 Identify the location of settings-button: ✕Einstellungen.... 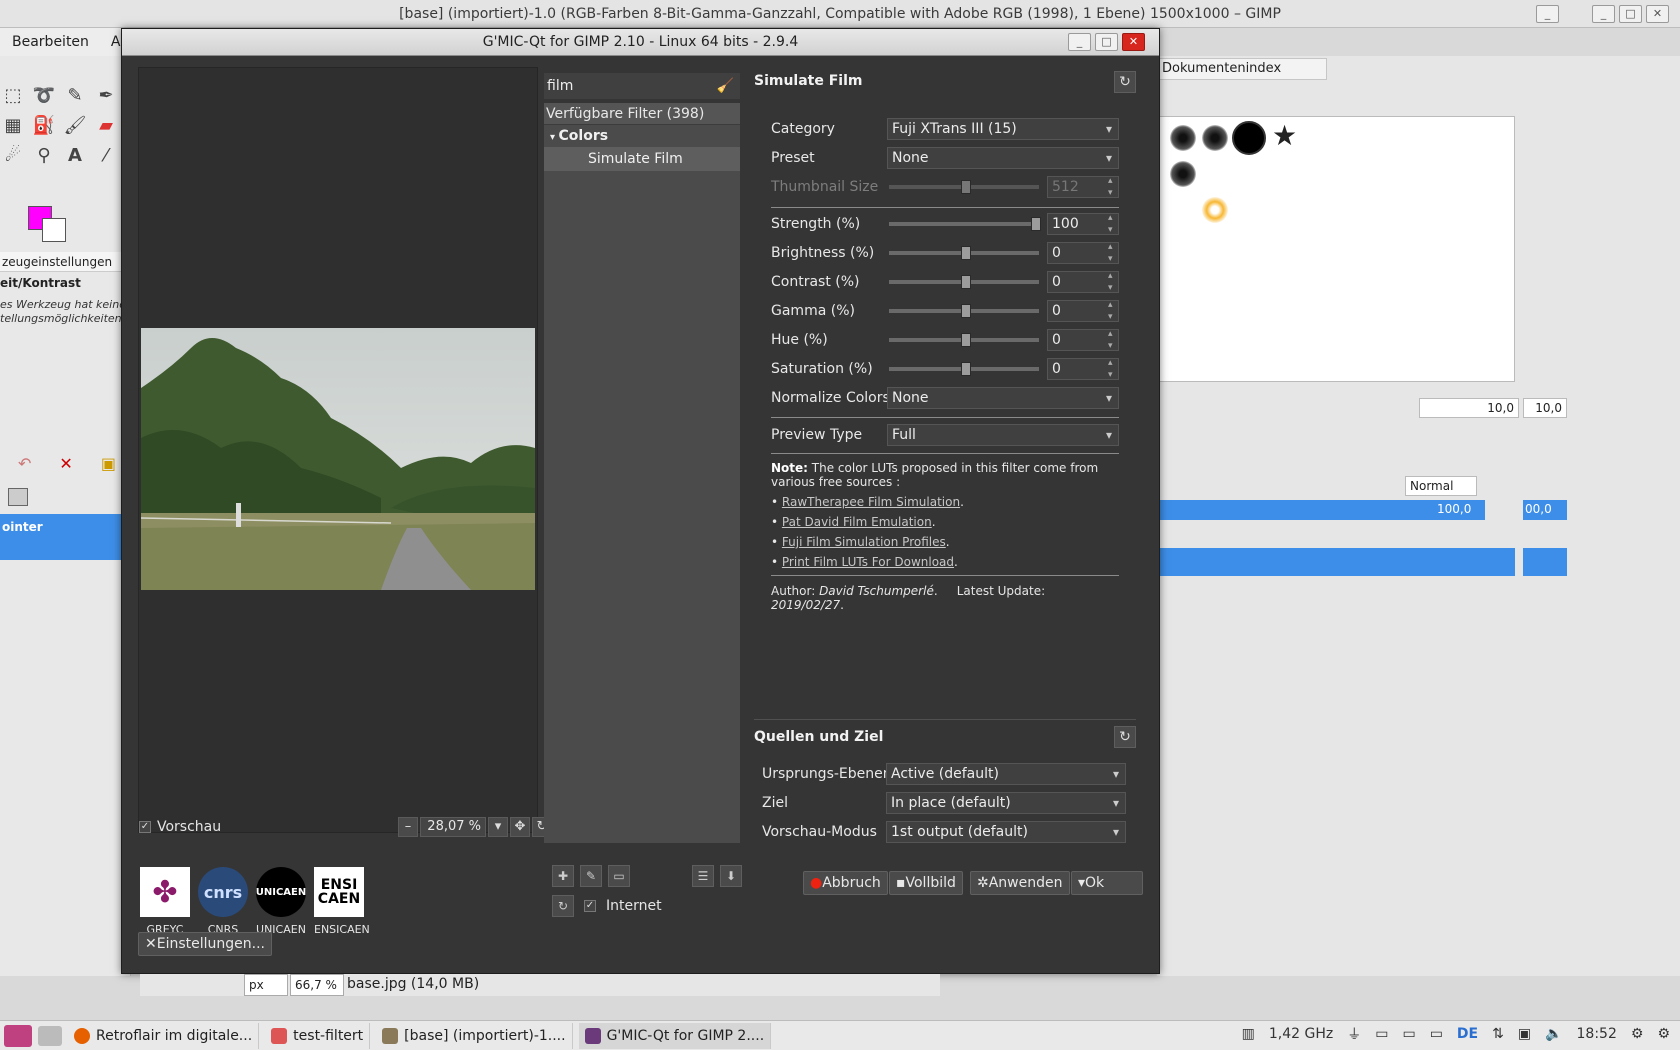
(205, 944).